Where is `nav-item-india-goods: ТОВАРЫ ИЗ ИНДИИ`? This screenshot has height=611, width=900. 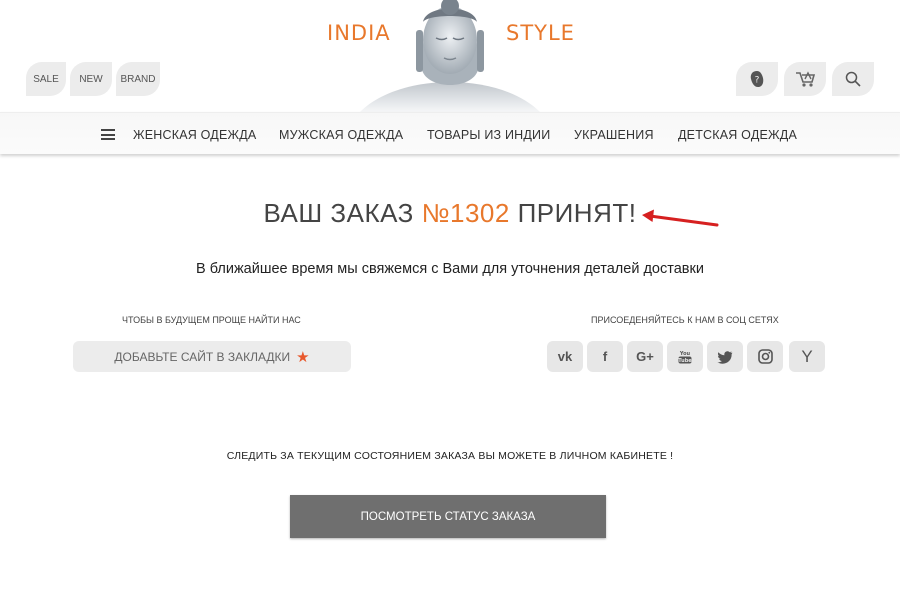
nav-item-india-goods: ТОВАРЫ ИЗ ИНДИИ is located at coordinates (488, 135).